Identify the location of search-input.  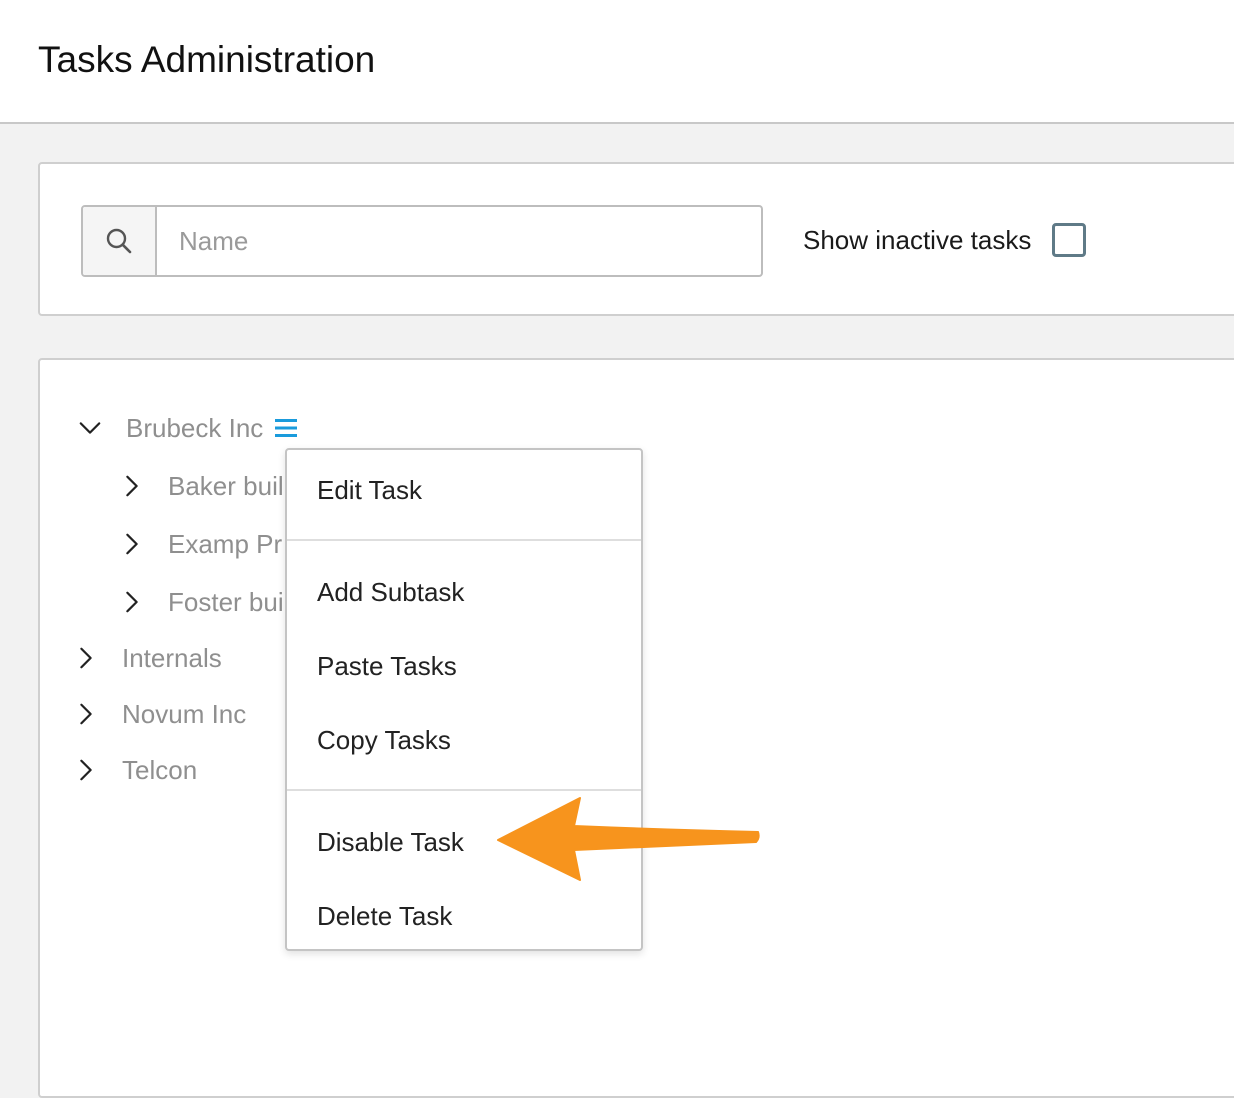
(457, 241).